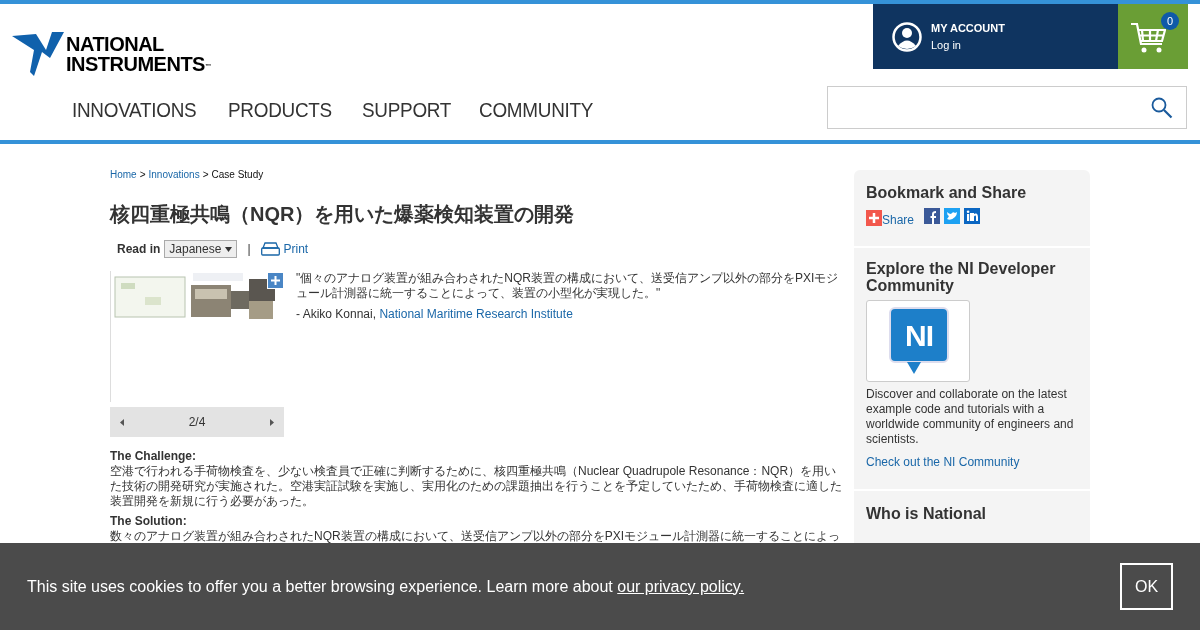 This screenshot has height=630, width=1200. Describe the element at coordinates (898, 220) in the screenshot. I see `share-link: Share` at that location.